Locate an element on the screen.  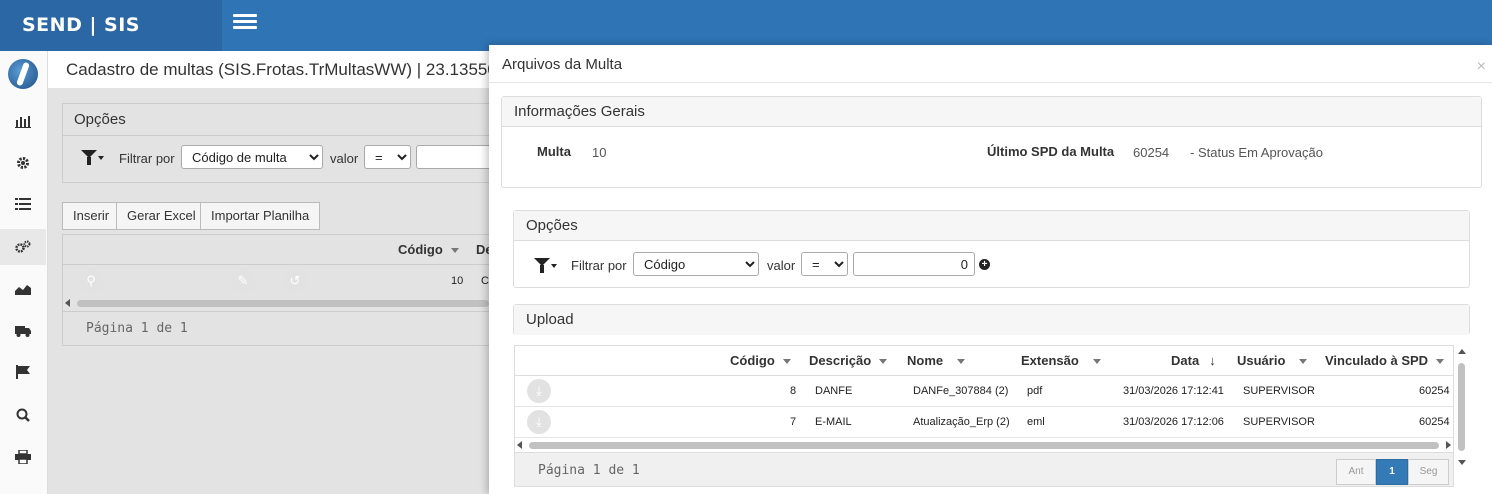
col-header-vinculado: Vinculado à SPD is located at coordinates (1385, 361).